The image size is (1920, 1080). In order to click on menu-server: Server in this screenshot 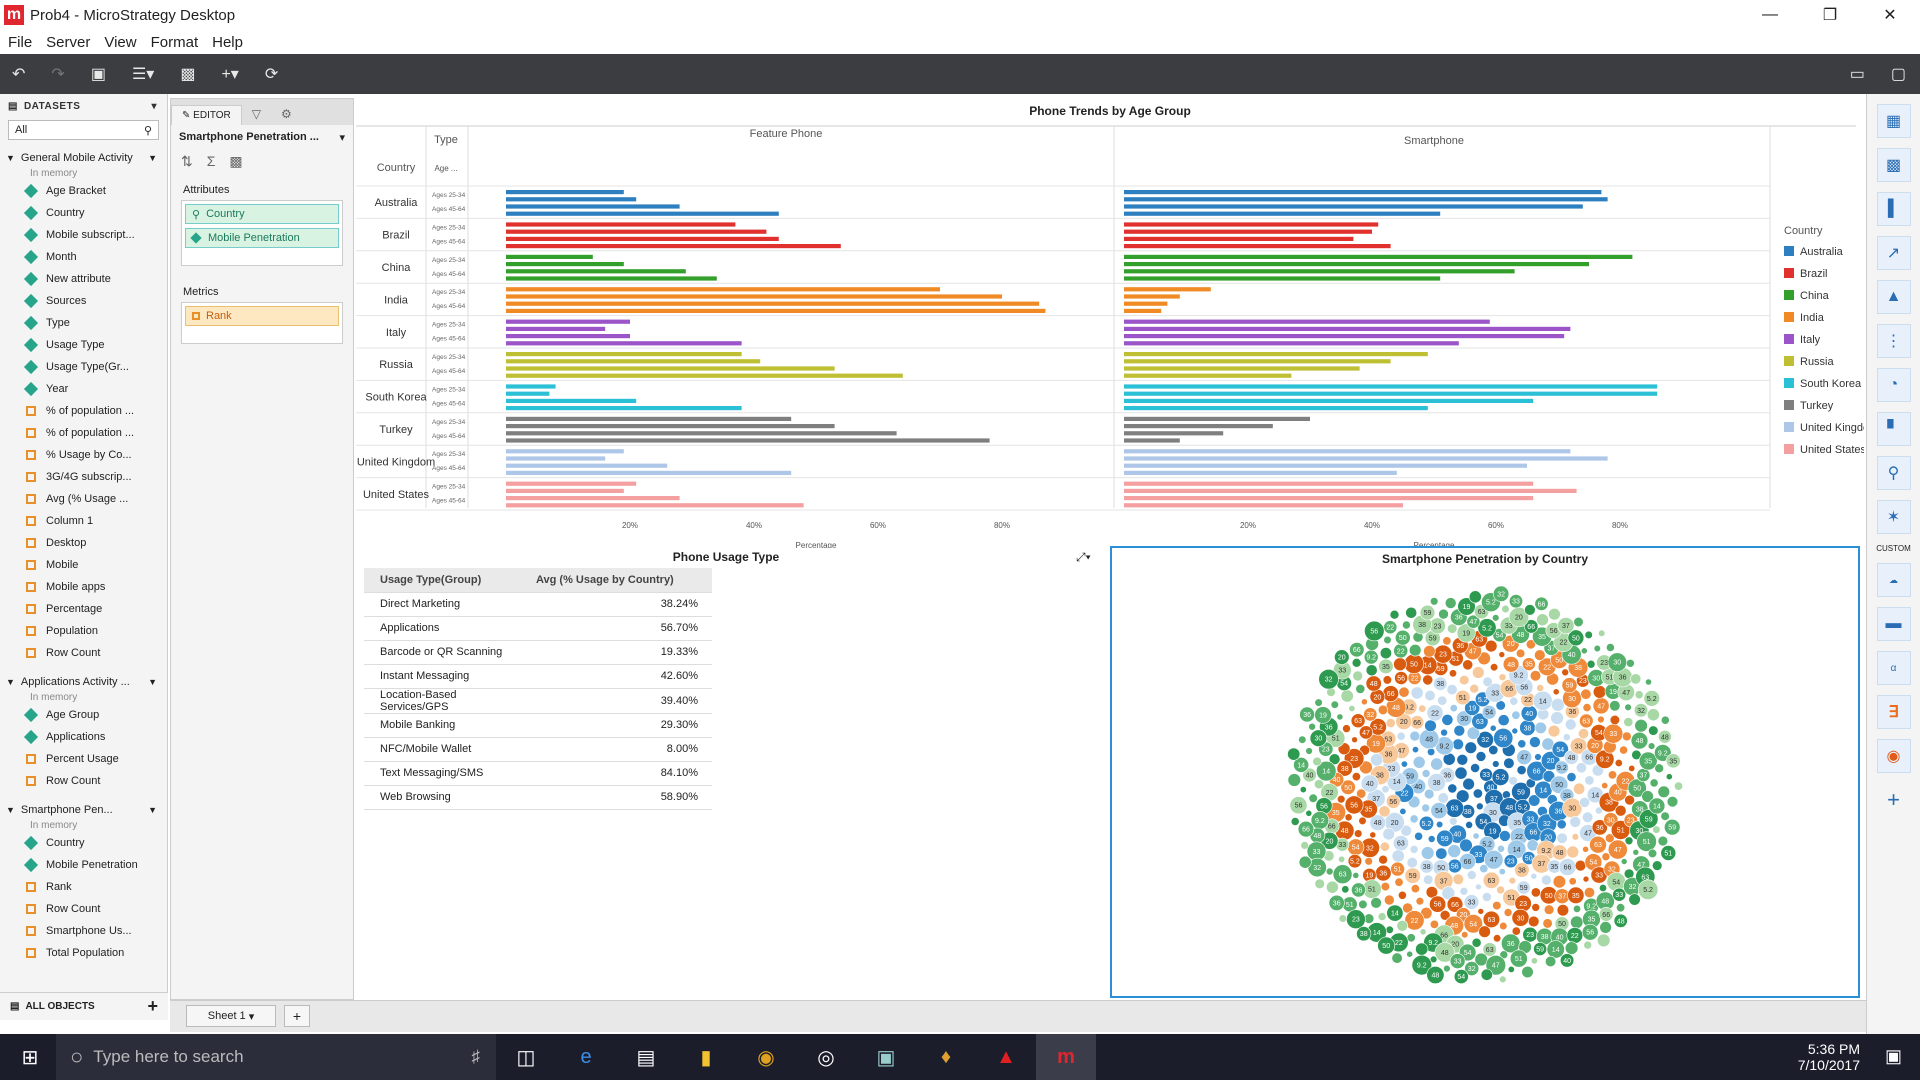, I will do `click(68, 42)`.